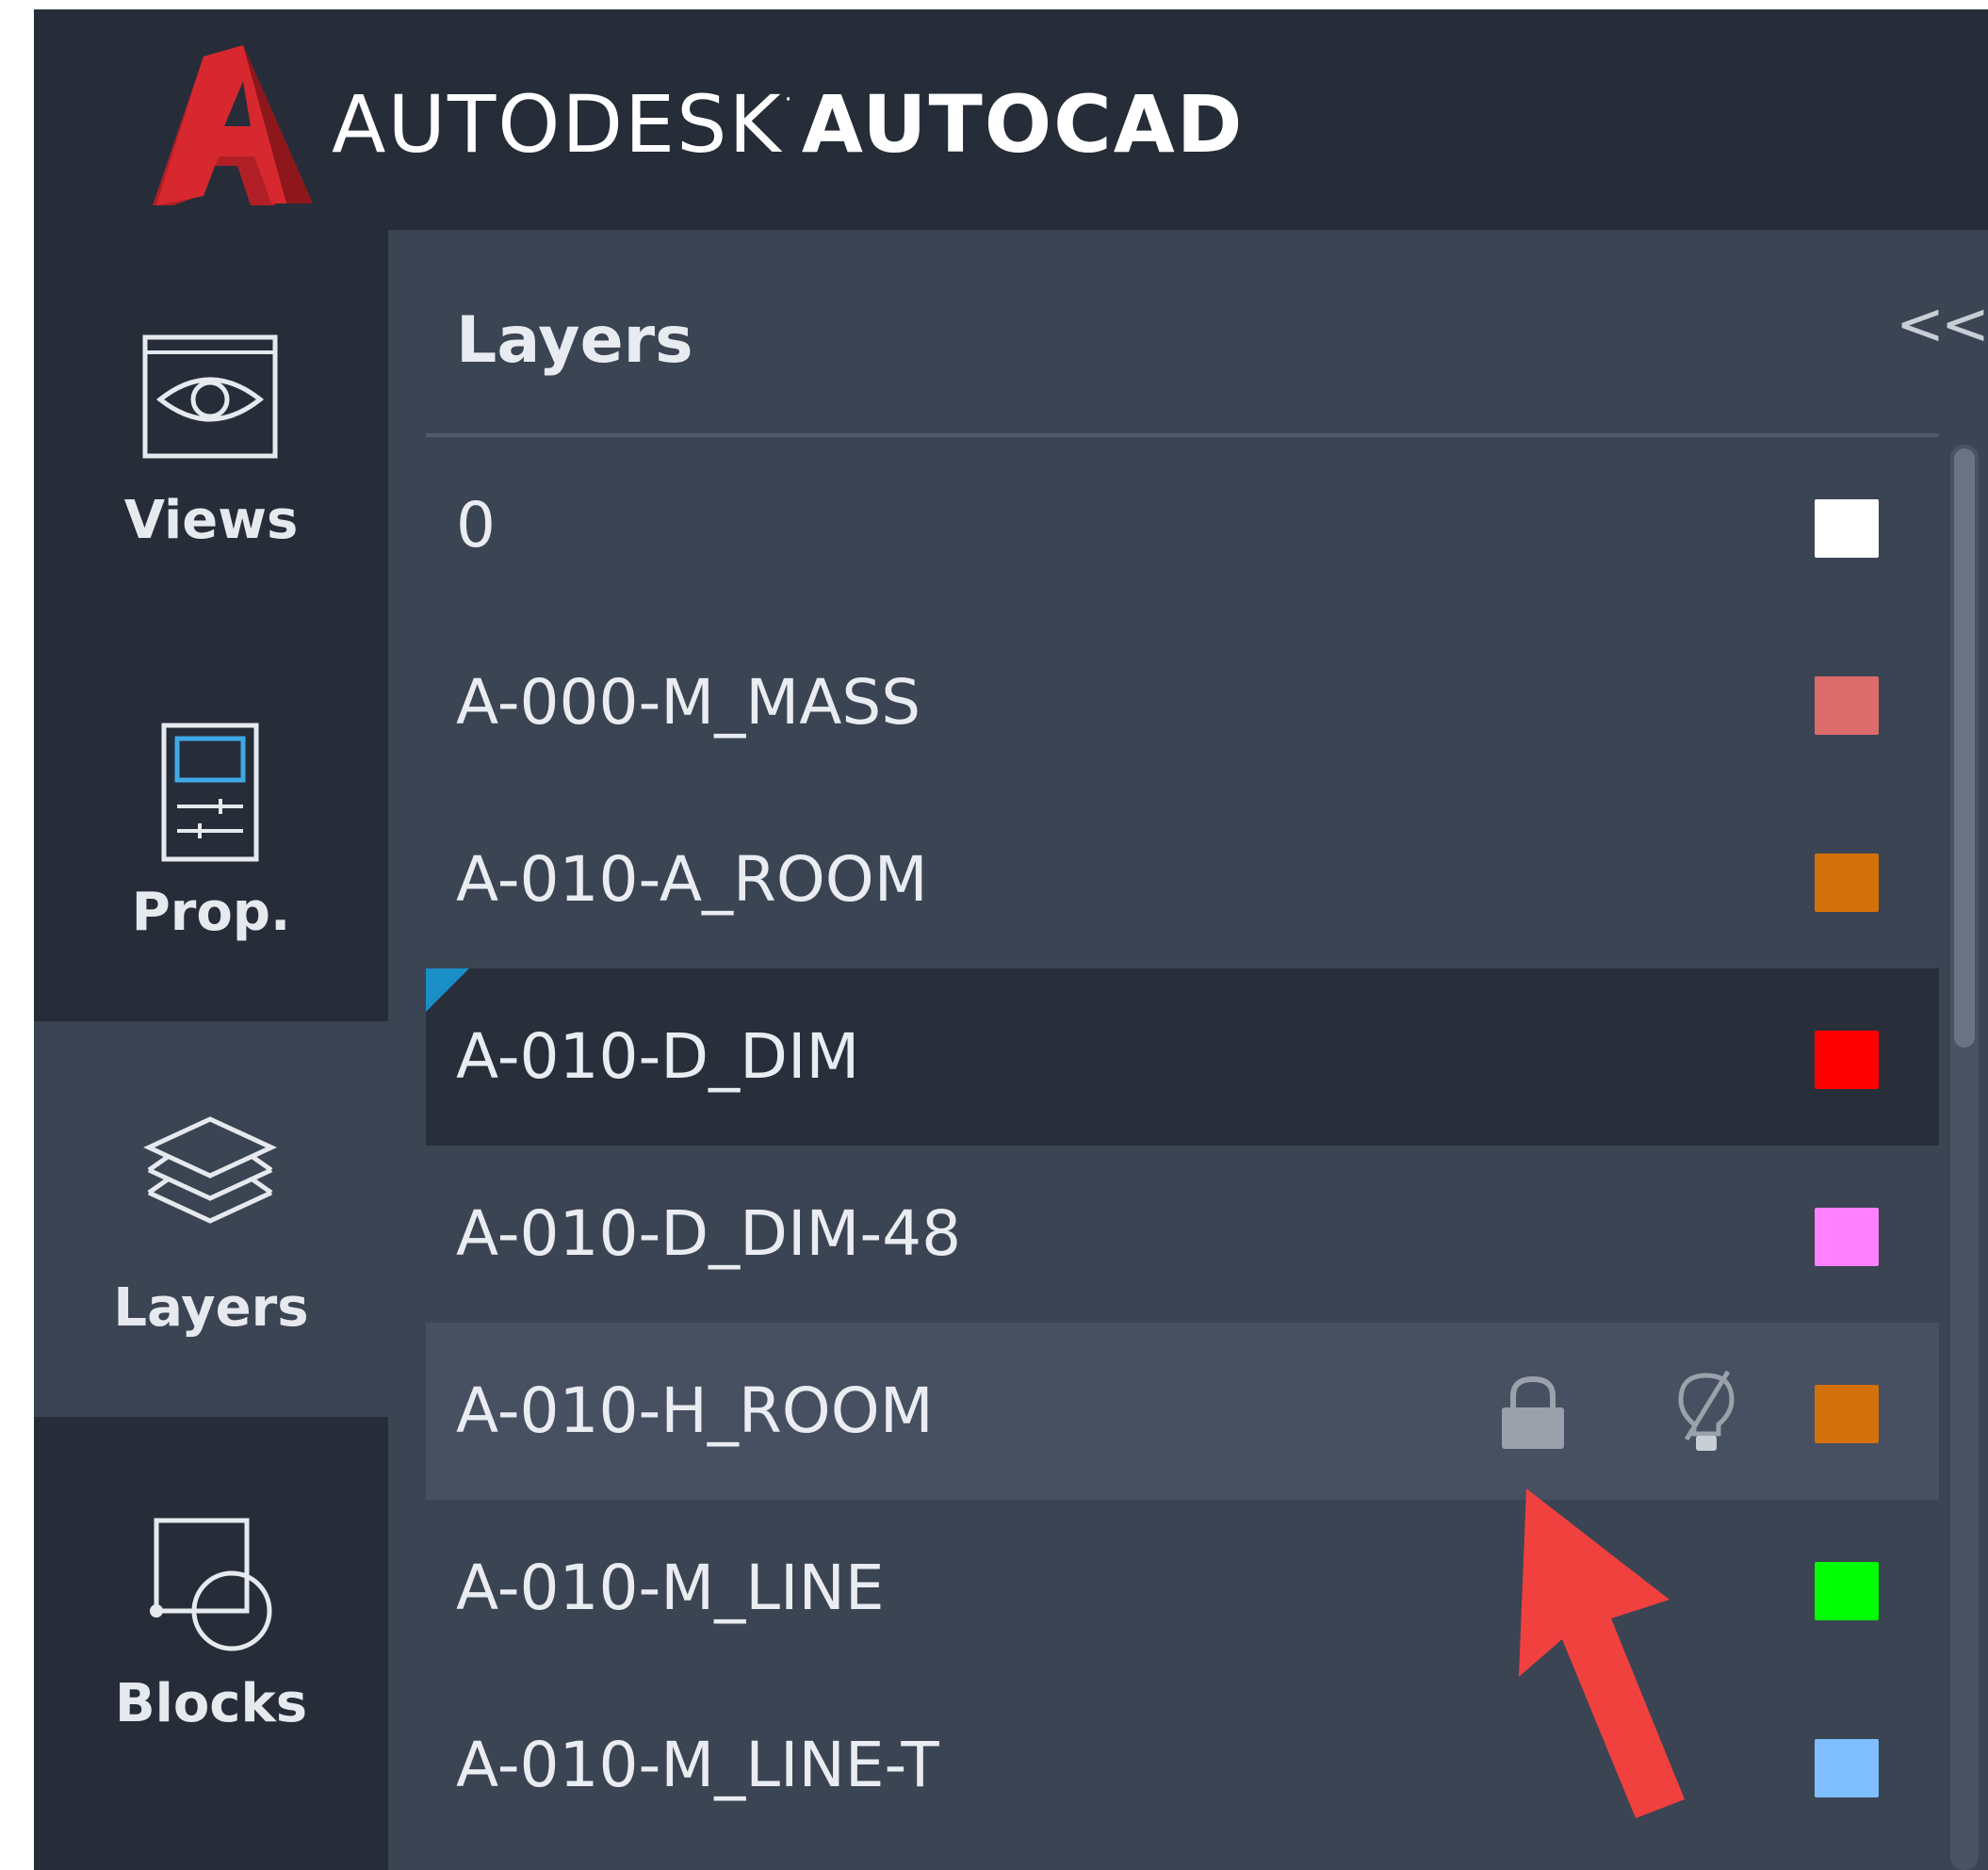  What do you see at coordinates (658, 1056) in the screenshot?
I see `layer-name: A-010-D_DIM` at bounding box center [658, 1056].